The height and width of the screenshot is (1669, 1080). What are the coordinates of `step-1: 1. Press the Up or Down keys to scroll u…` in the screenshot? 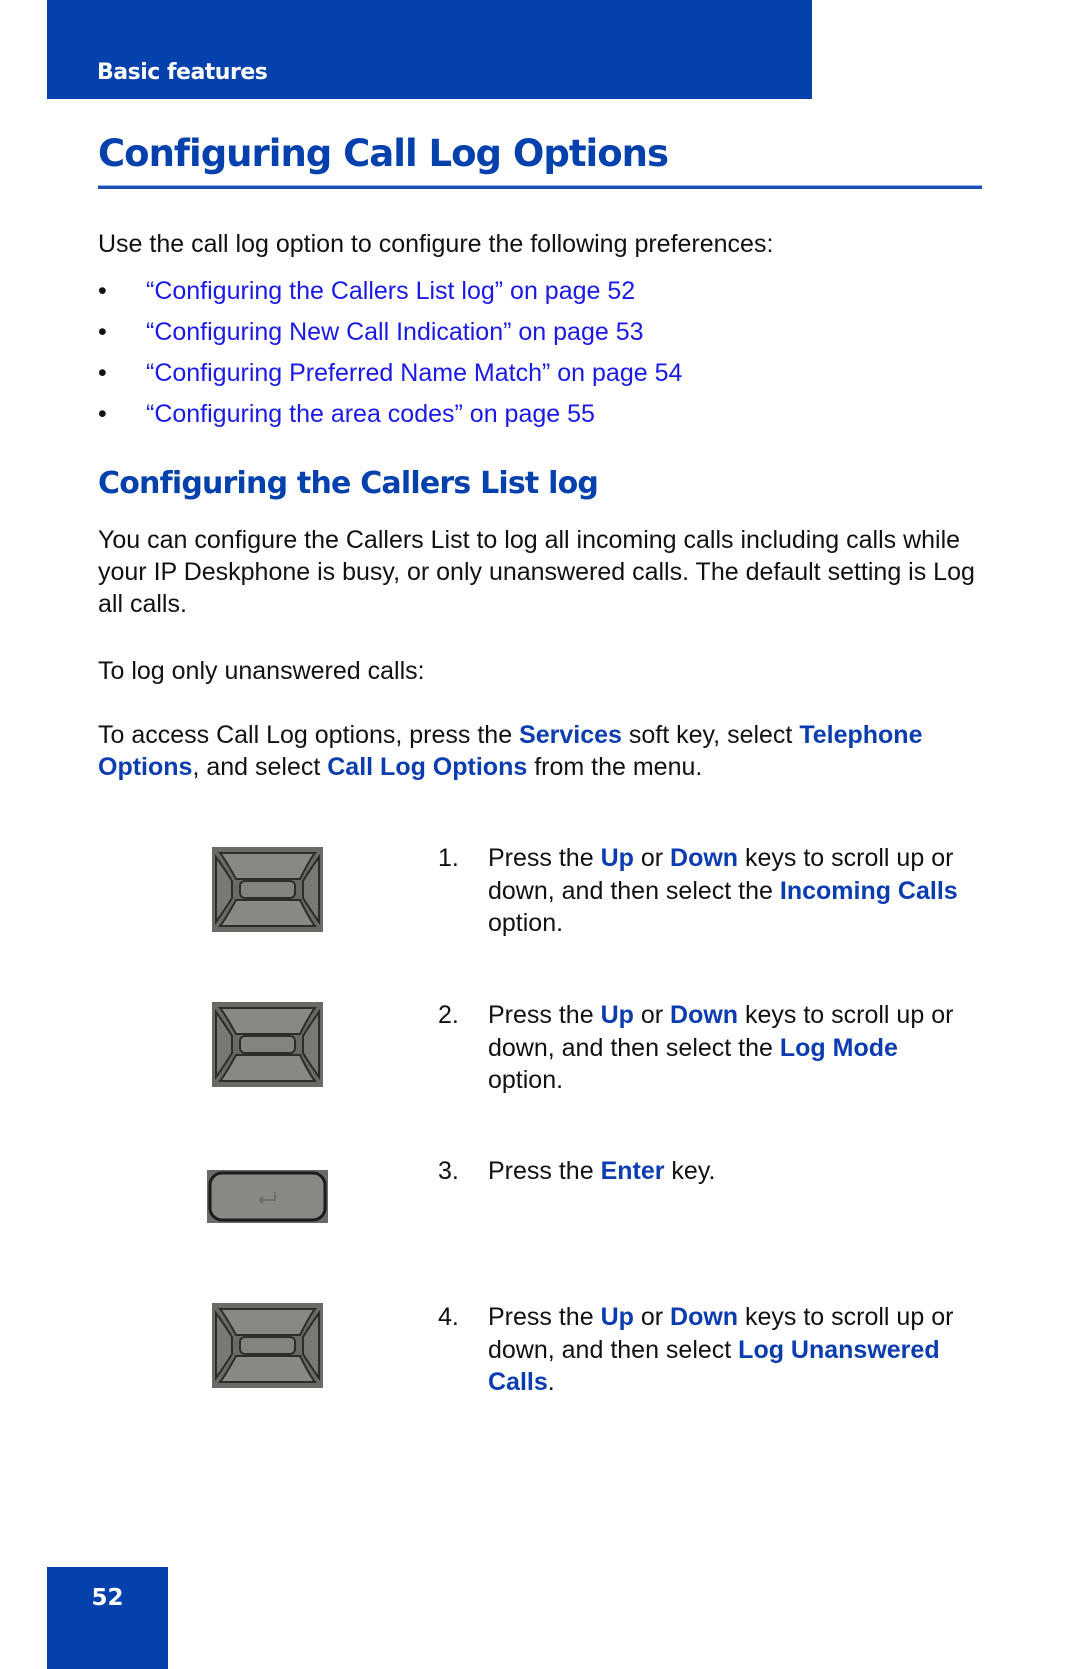 It's located at (708, 891).